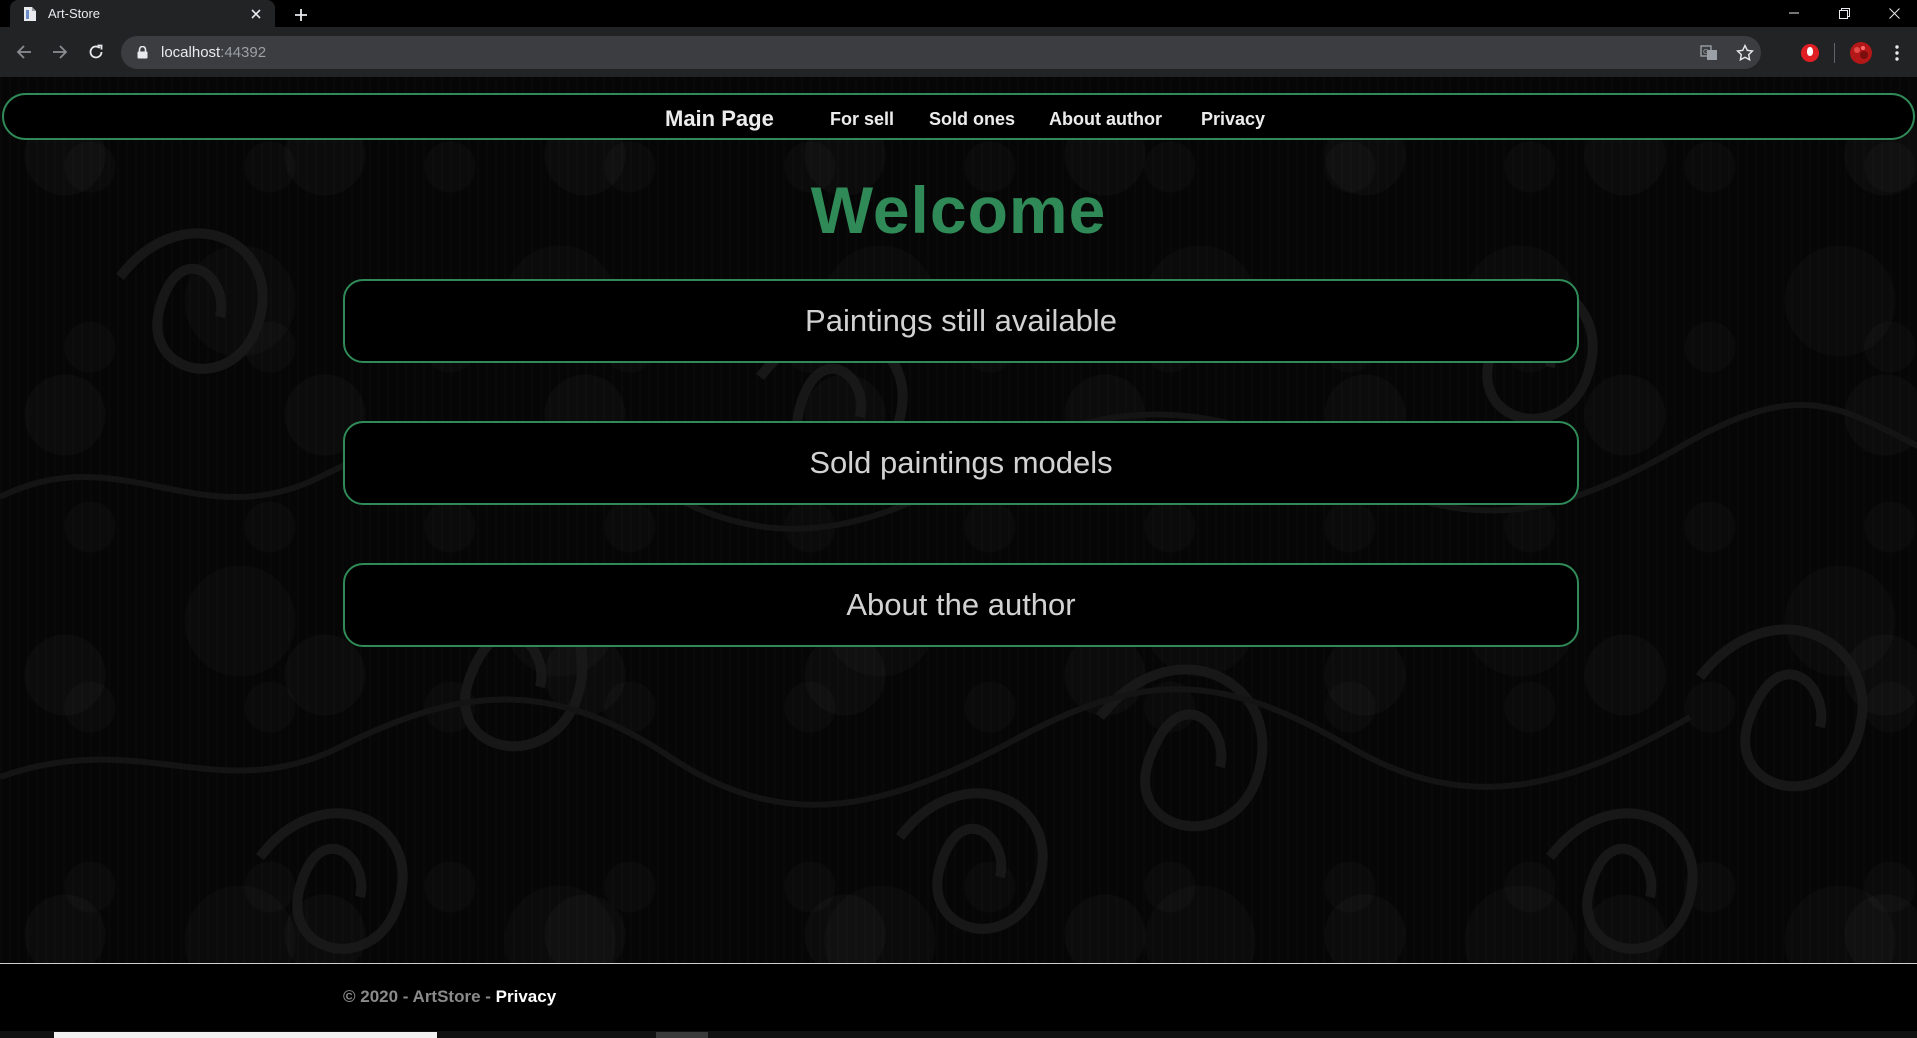 The width and height of the screenshot is (1917, 1038). What do you see at coordinates (1834, 53) in the screenshot?
I see `toolbar-separator` at bounding box center [1834, 53].